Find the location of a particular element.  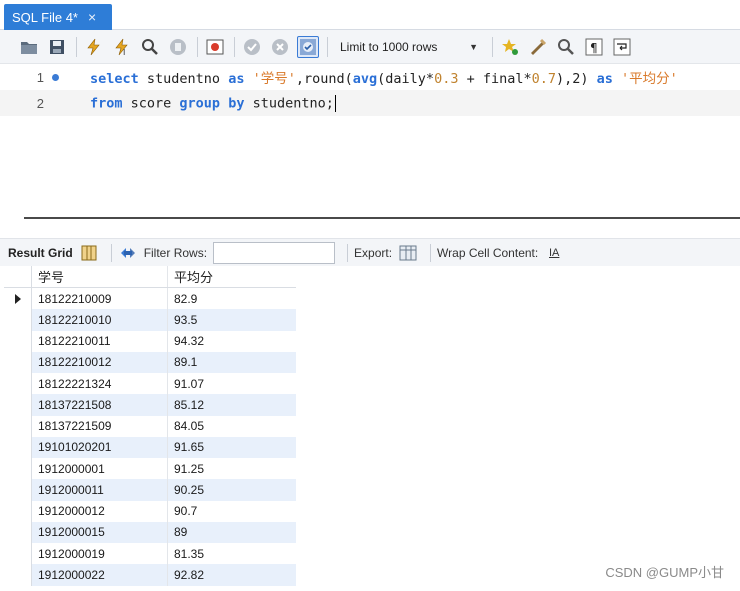

row-selector-header is located at coordinates (18, 276).